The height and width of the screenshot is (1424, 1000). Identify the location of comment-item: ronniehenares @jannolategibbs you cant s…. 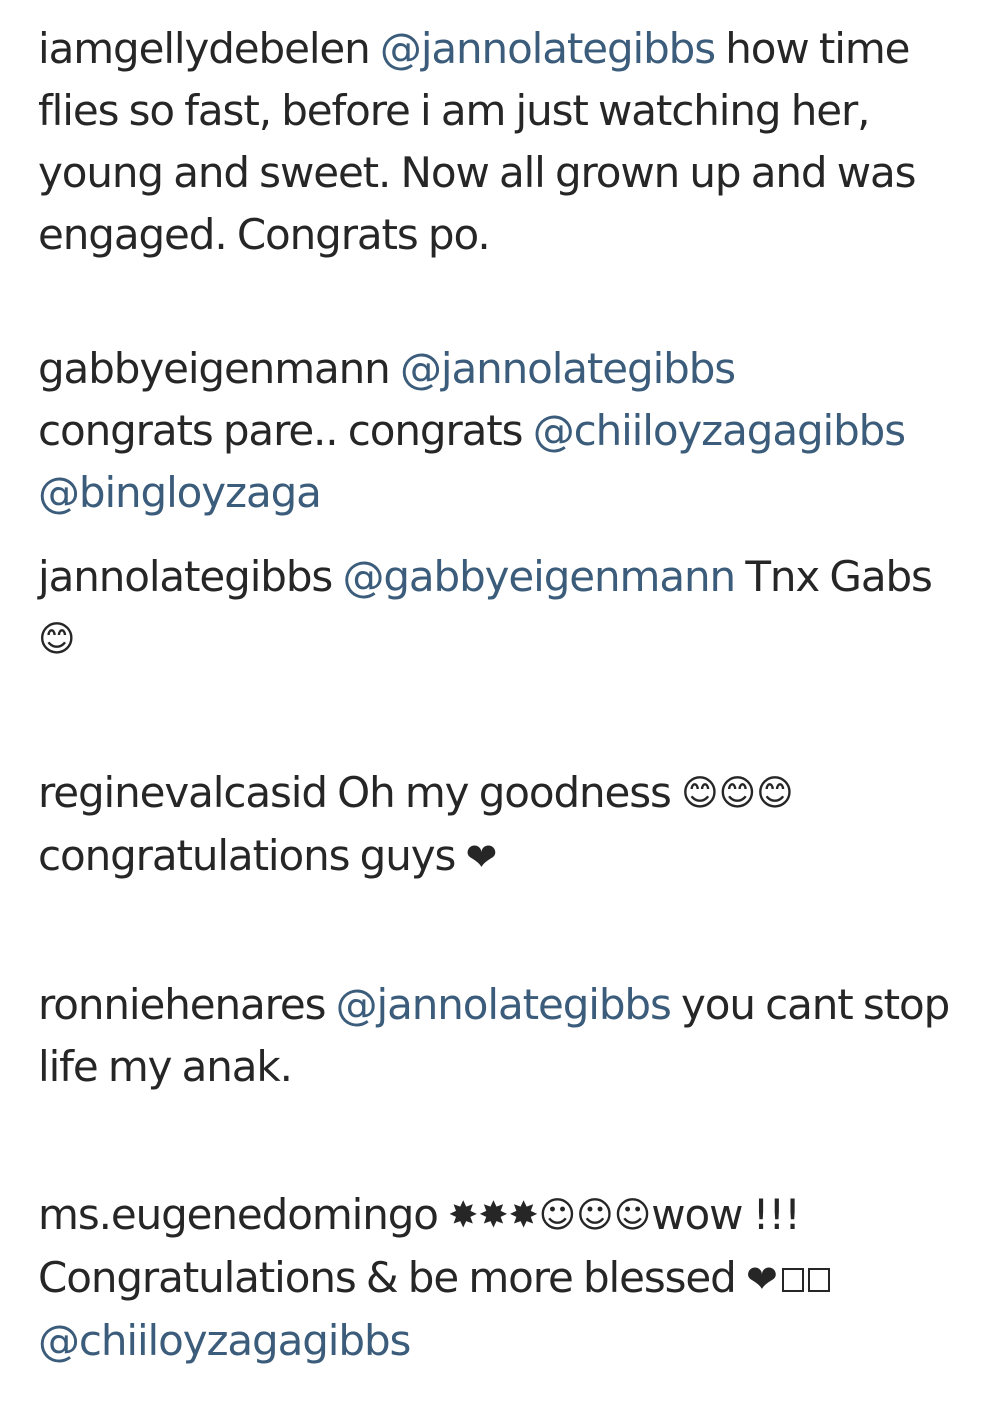
(508, 1036).